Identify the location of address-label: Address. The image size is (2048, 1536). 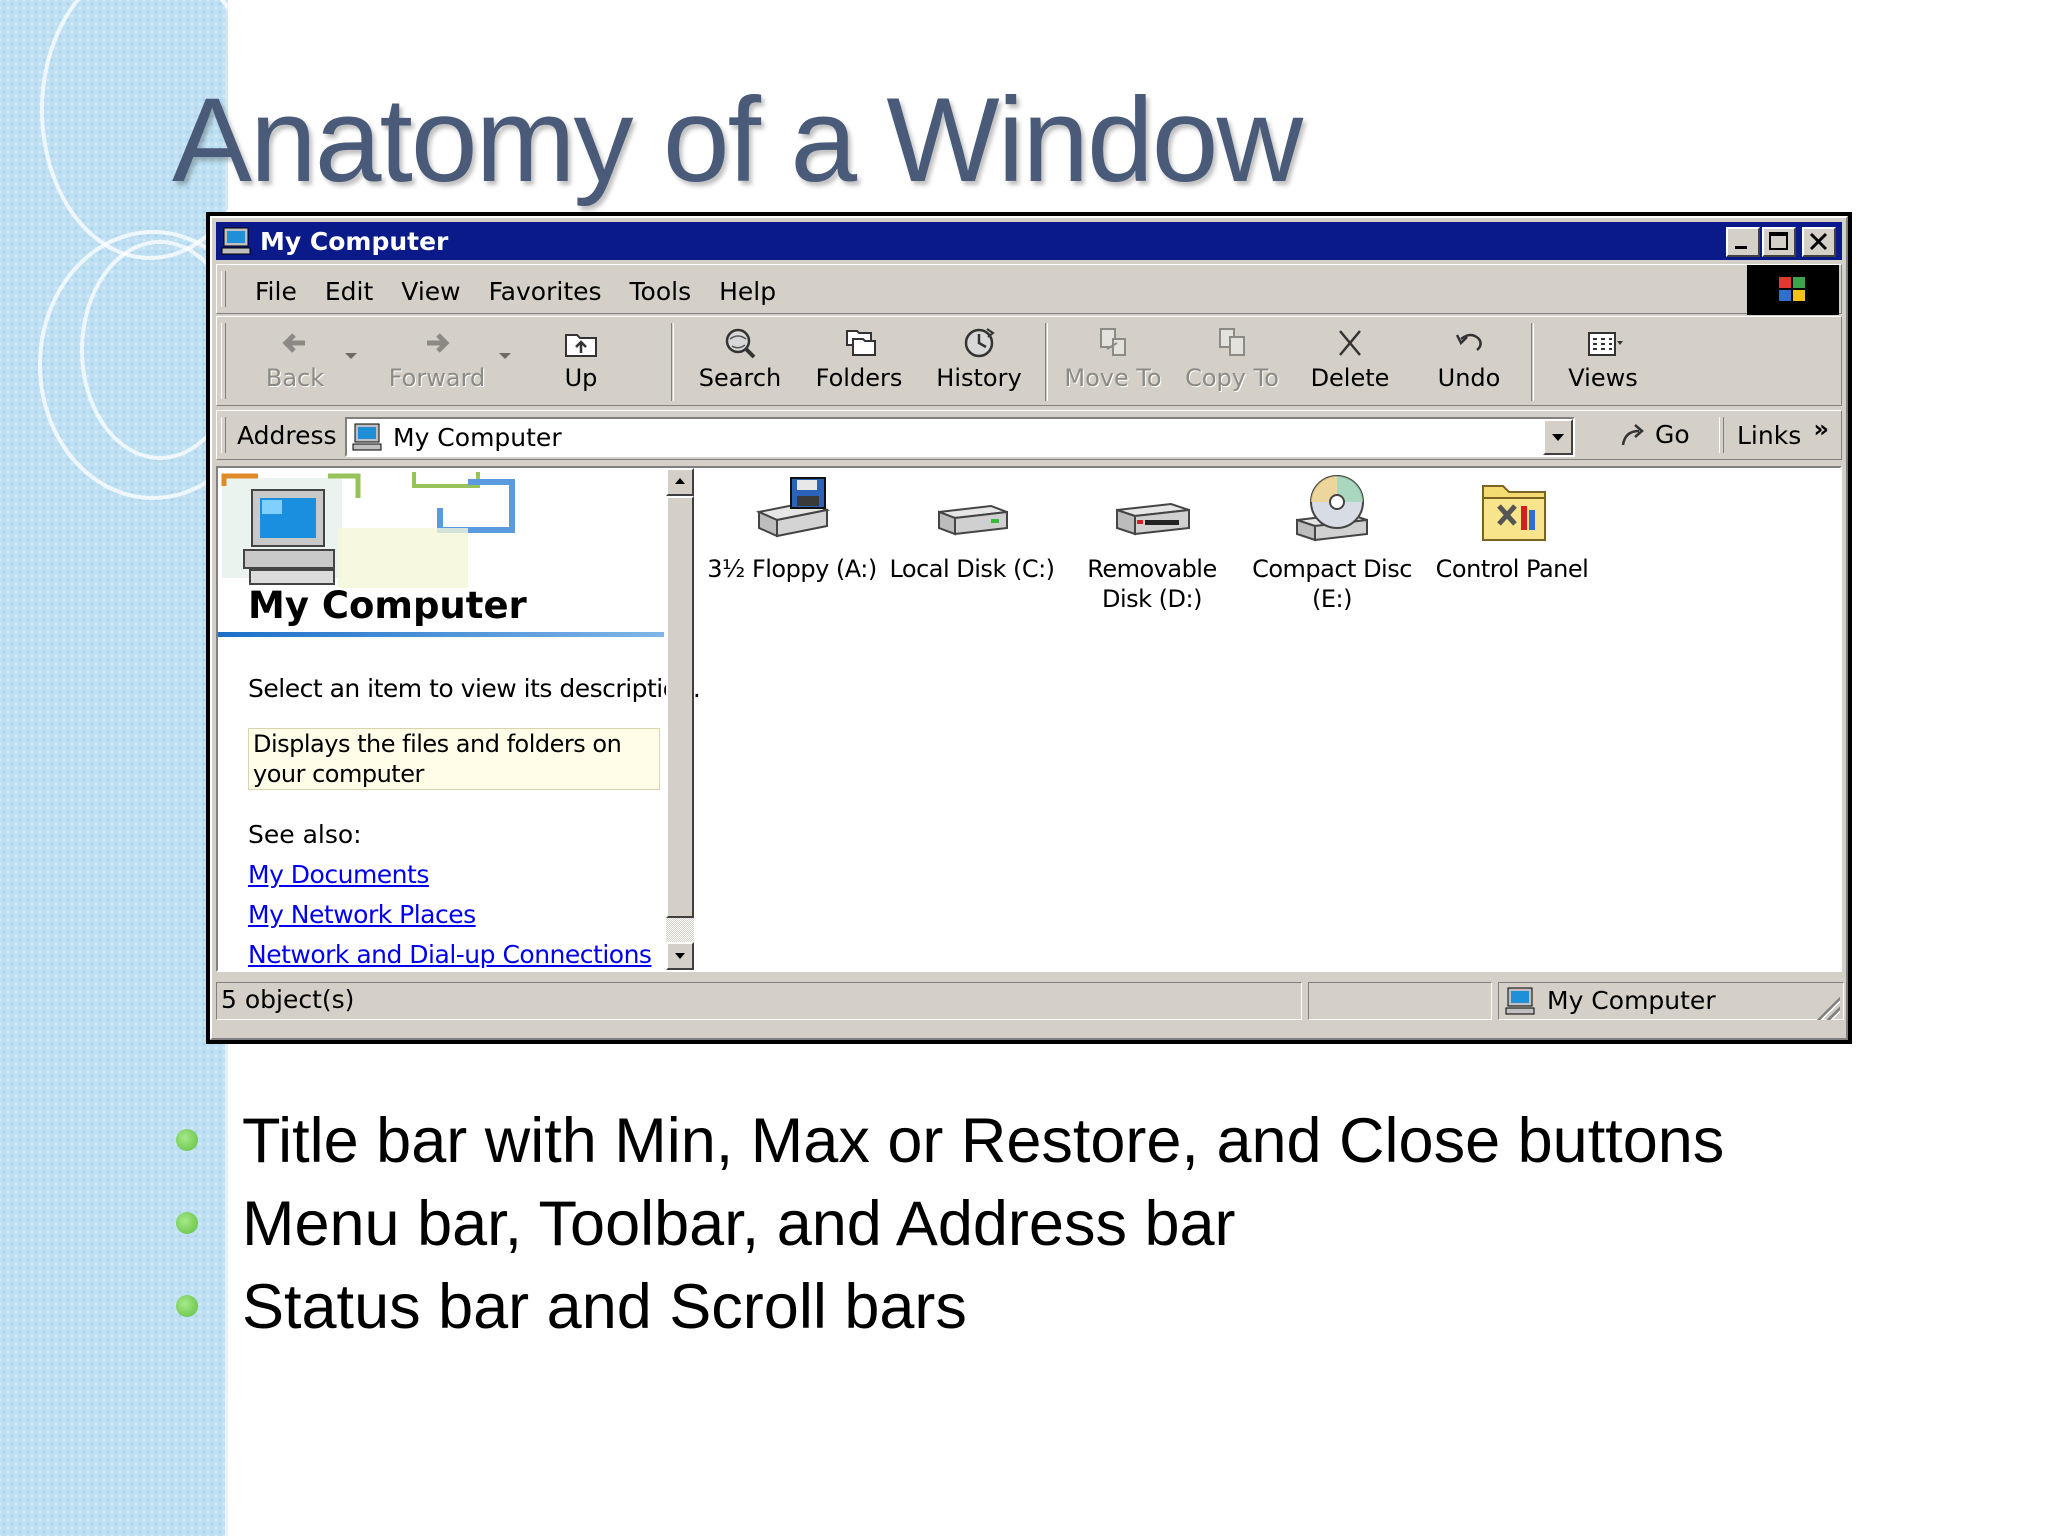
(287, 435).